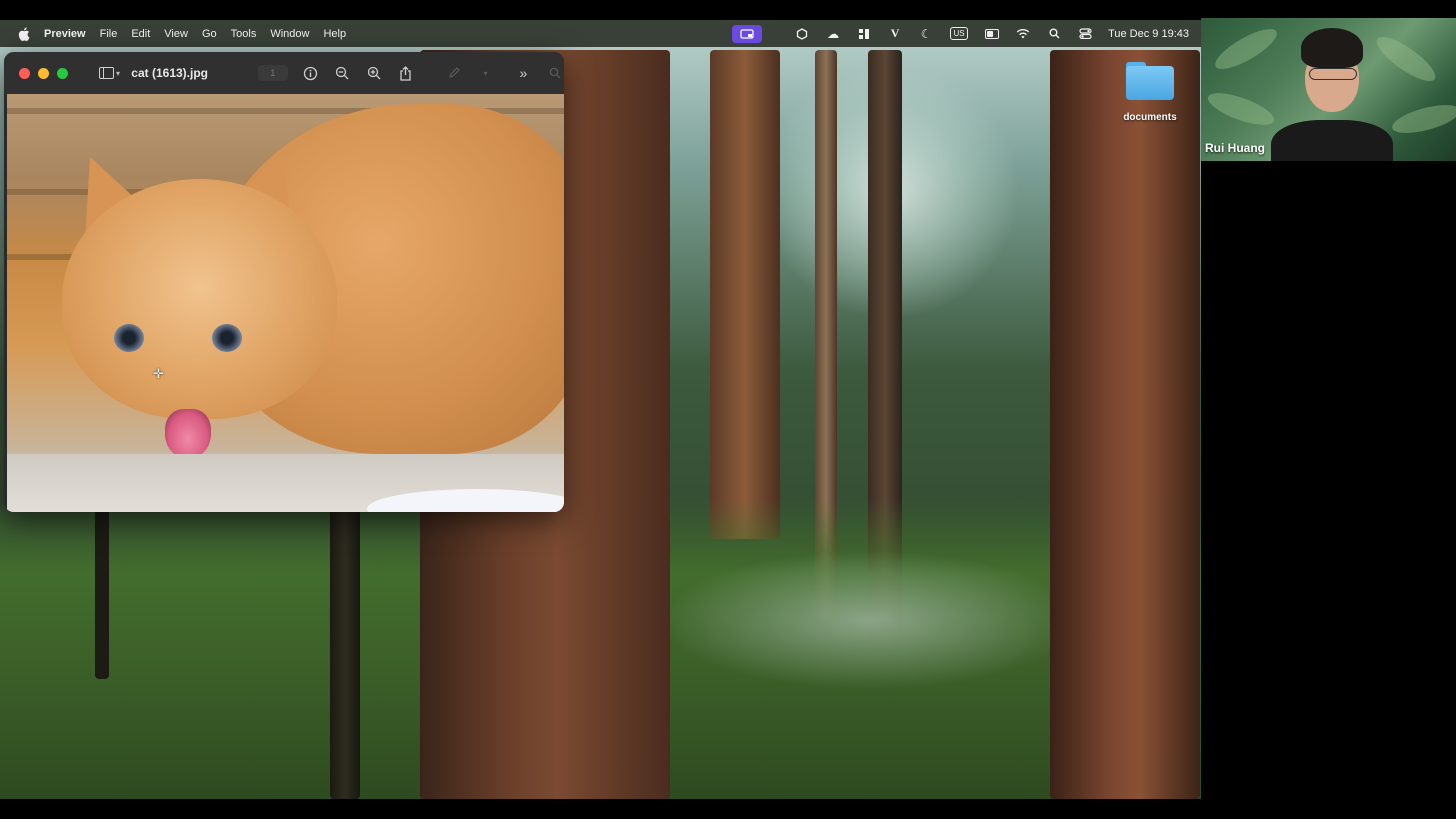 The width and height of the screenshot is (1456, 819). Describe the element at coordinates (24, 73) in the screenshot. I see `close-button` at that location.